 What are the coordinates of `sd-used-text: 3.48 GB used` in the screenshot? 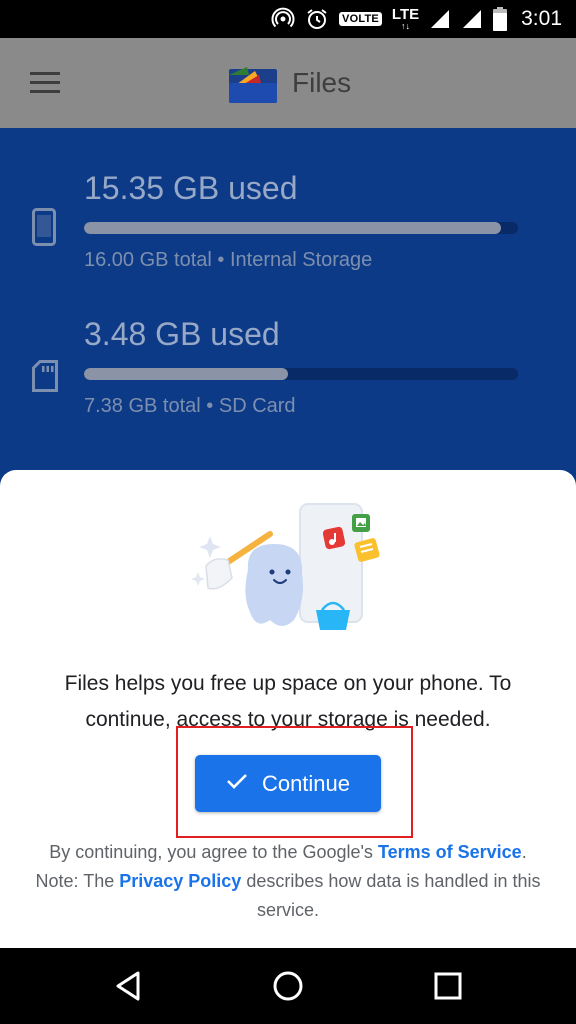 It's located at (182, 334).